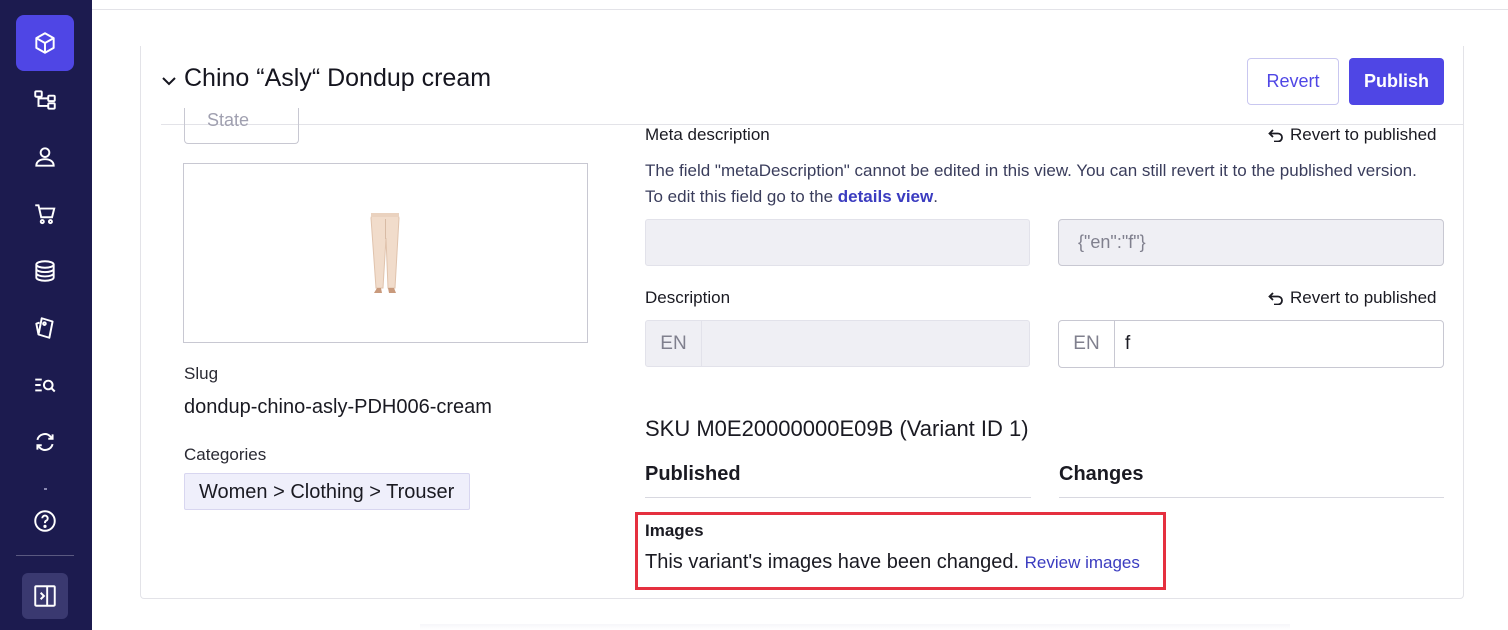 This screenshot has width=1508, height=630. Describe the element at coordinates (1363, 297) in the screenshot. I see `description-revert-label: Revert to published` at that location.